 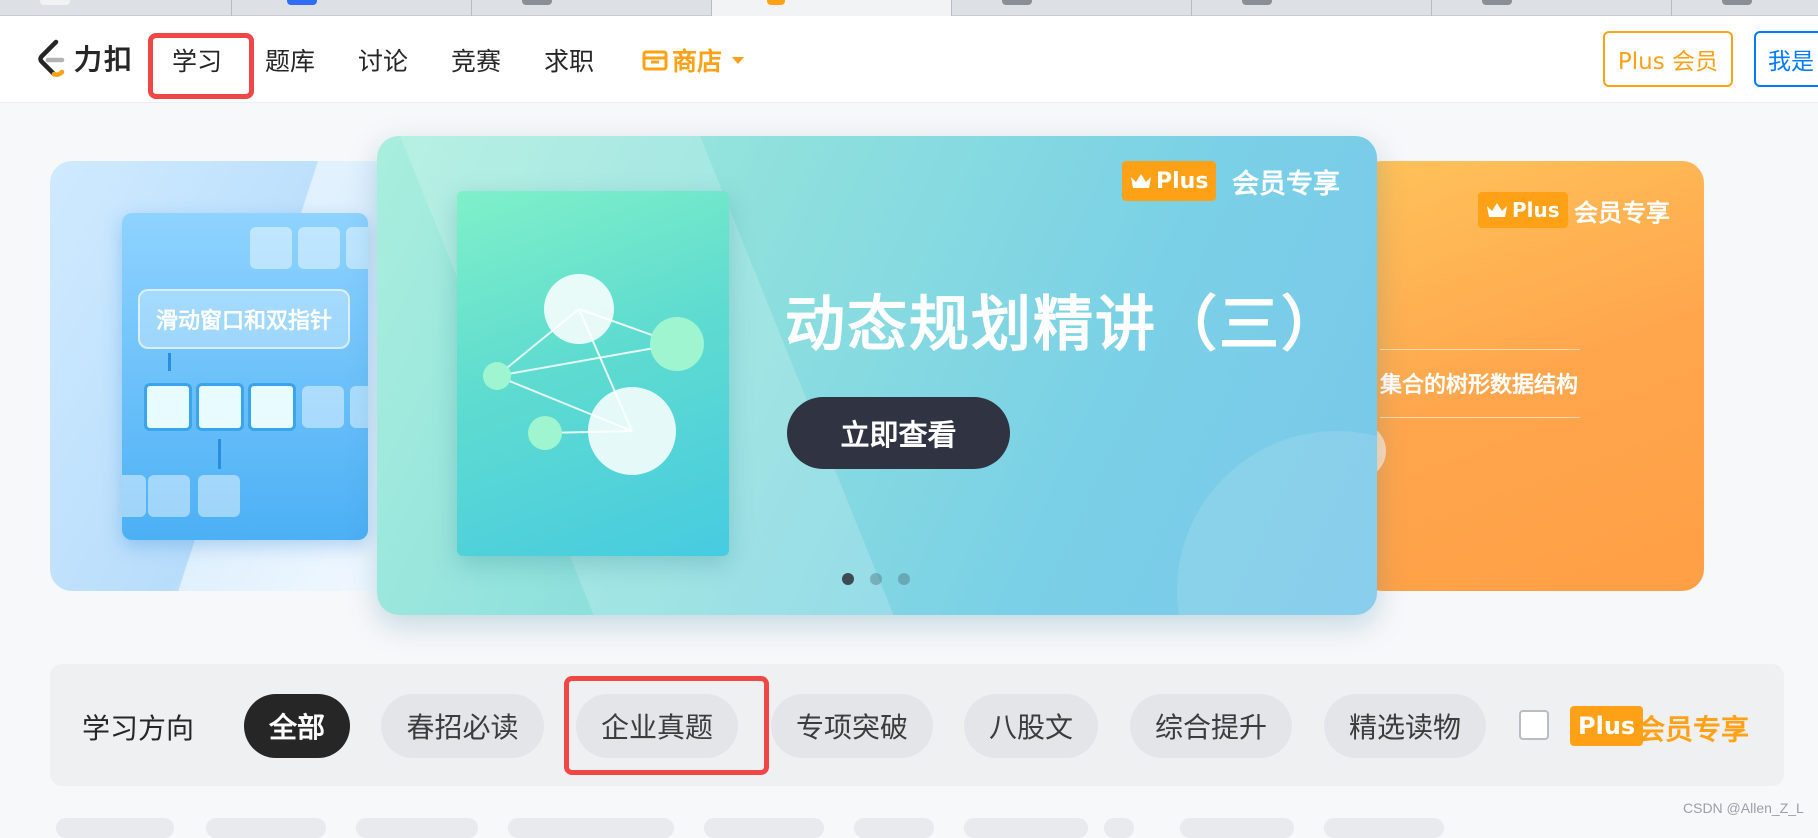 I want to click on carousel-card-next: Plus 会员专享 集合的树形数据结构, so click(x=1532, y=376).